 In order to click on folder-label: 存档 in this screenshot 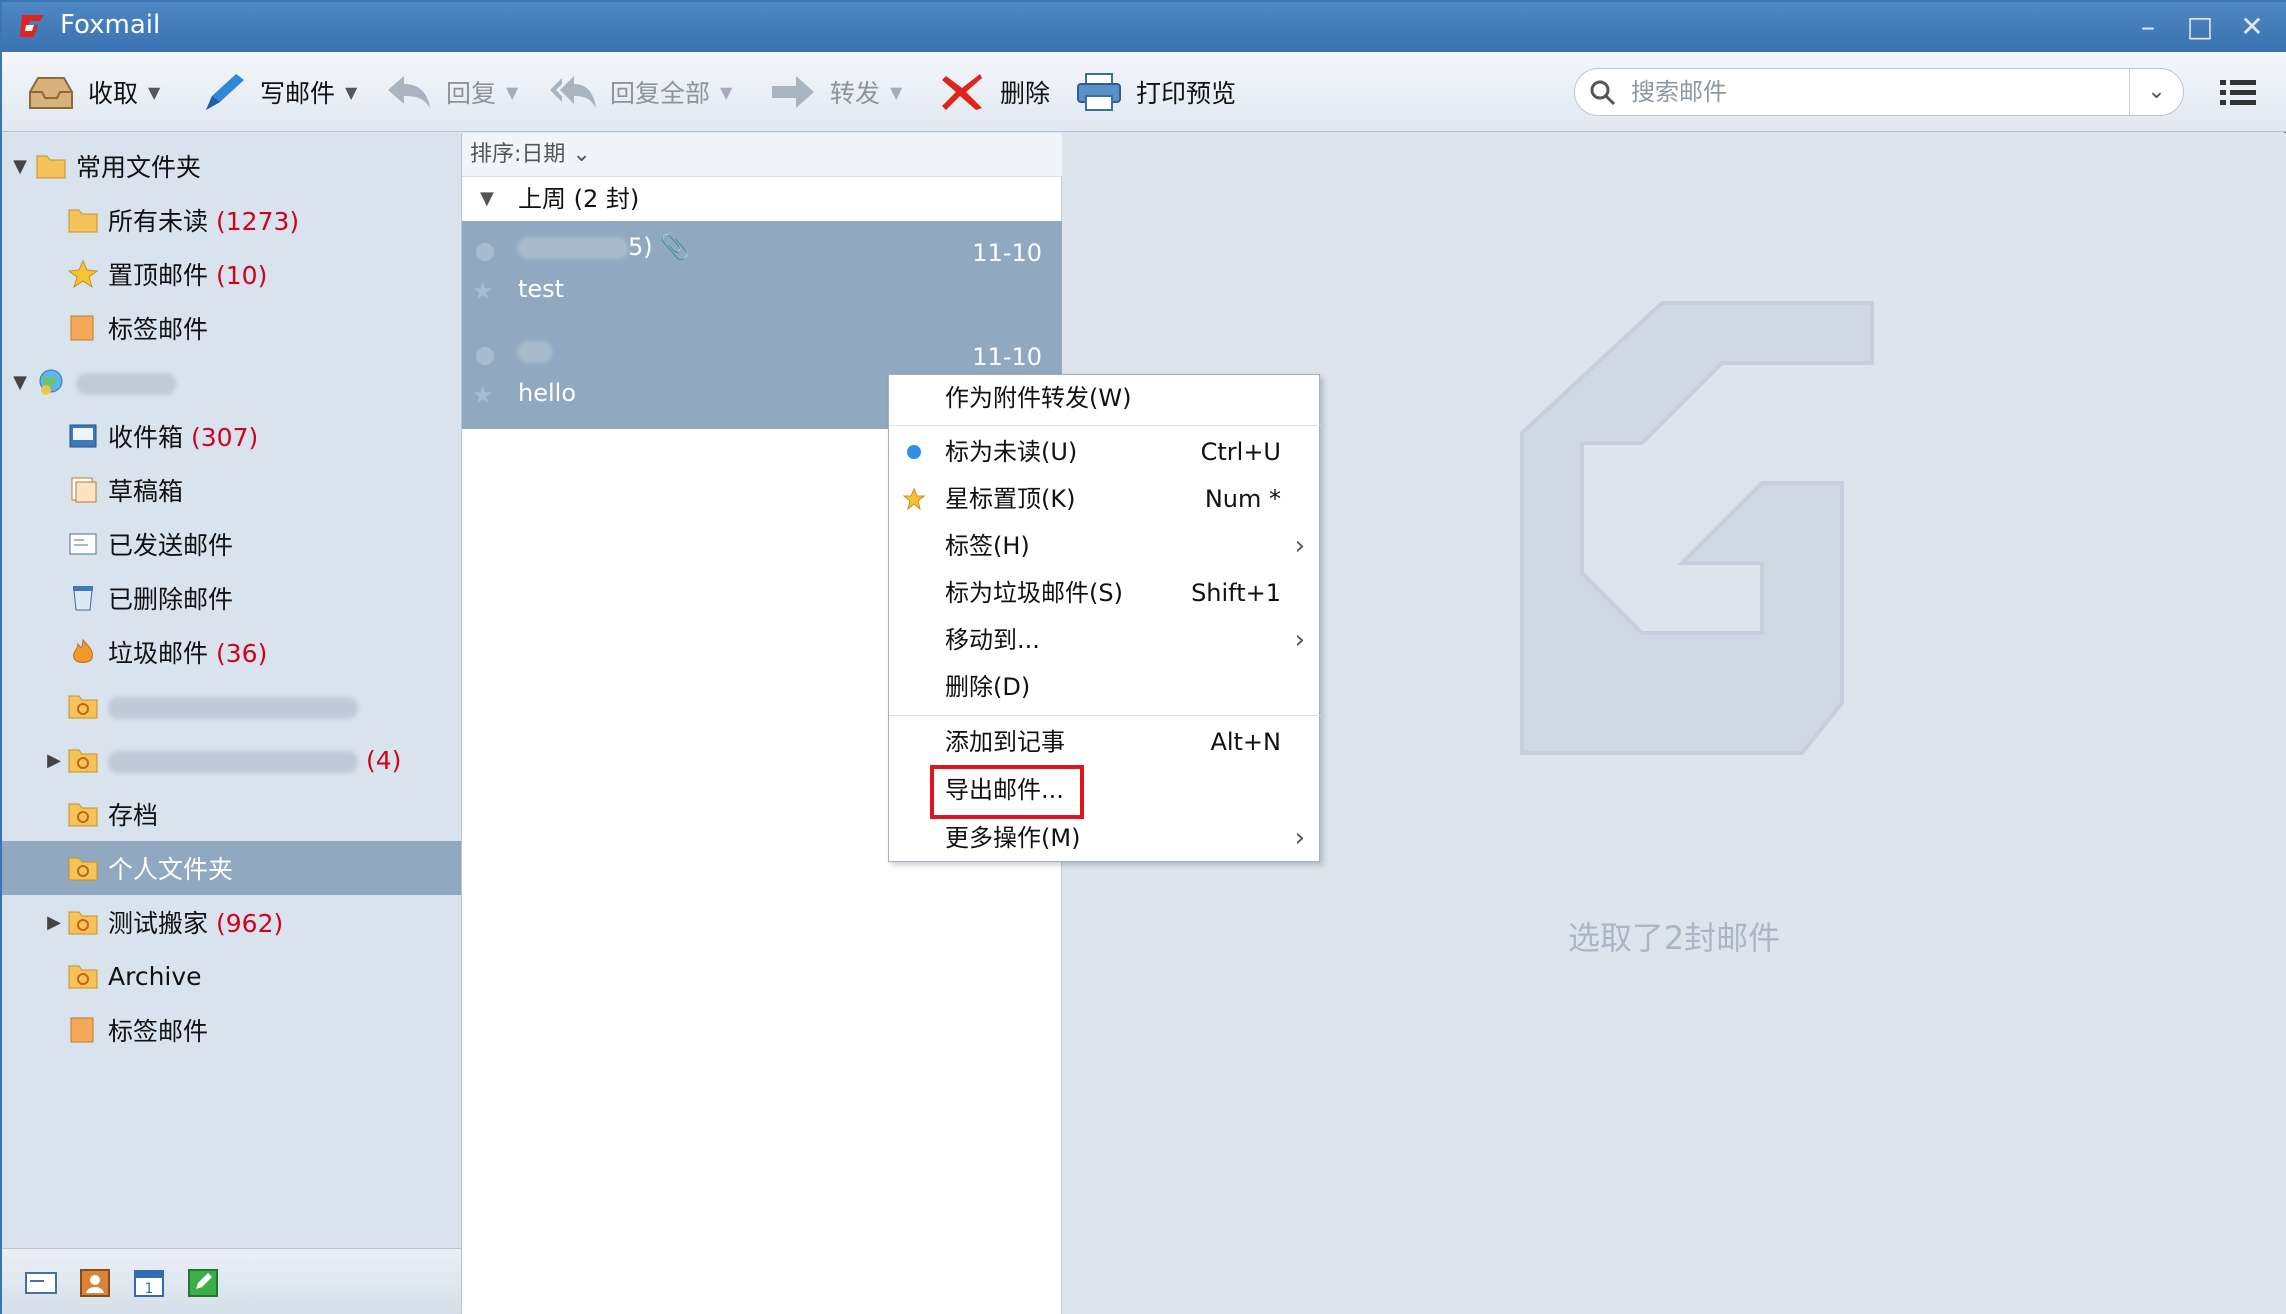, I will do `click(133, 815)`.